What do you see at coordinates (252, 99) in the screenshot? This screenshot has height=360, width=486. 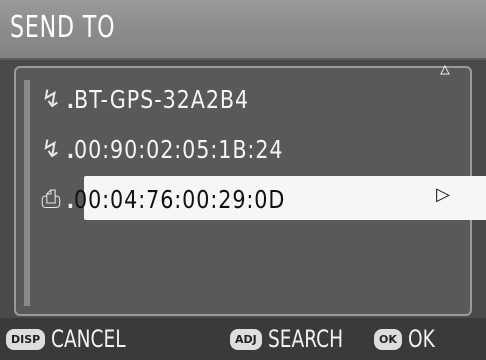 I see `device-row: ↯ . BT-GPS-32A2B4` at bounding box center [252, 99].